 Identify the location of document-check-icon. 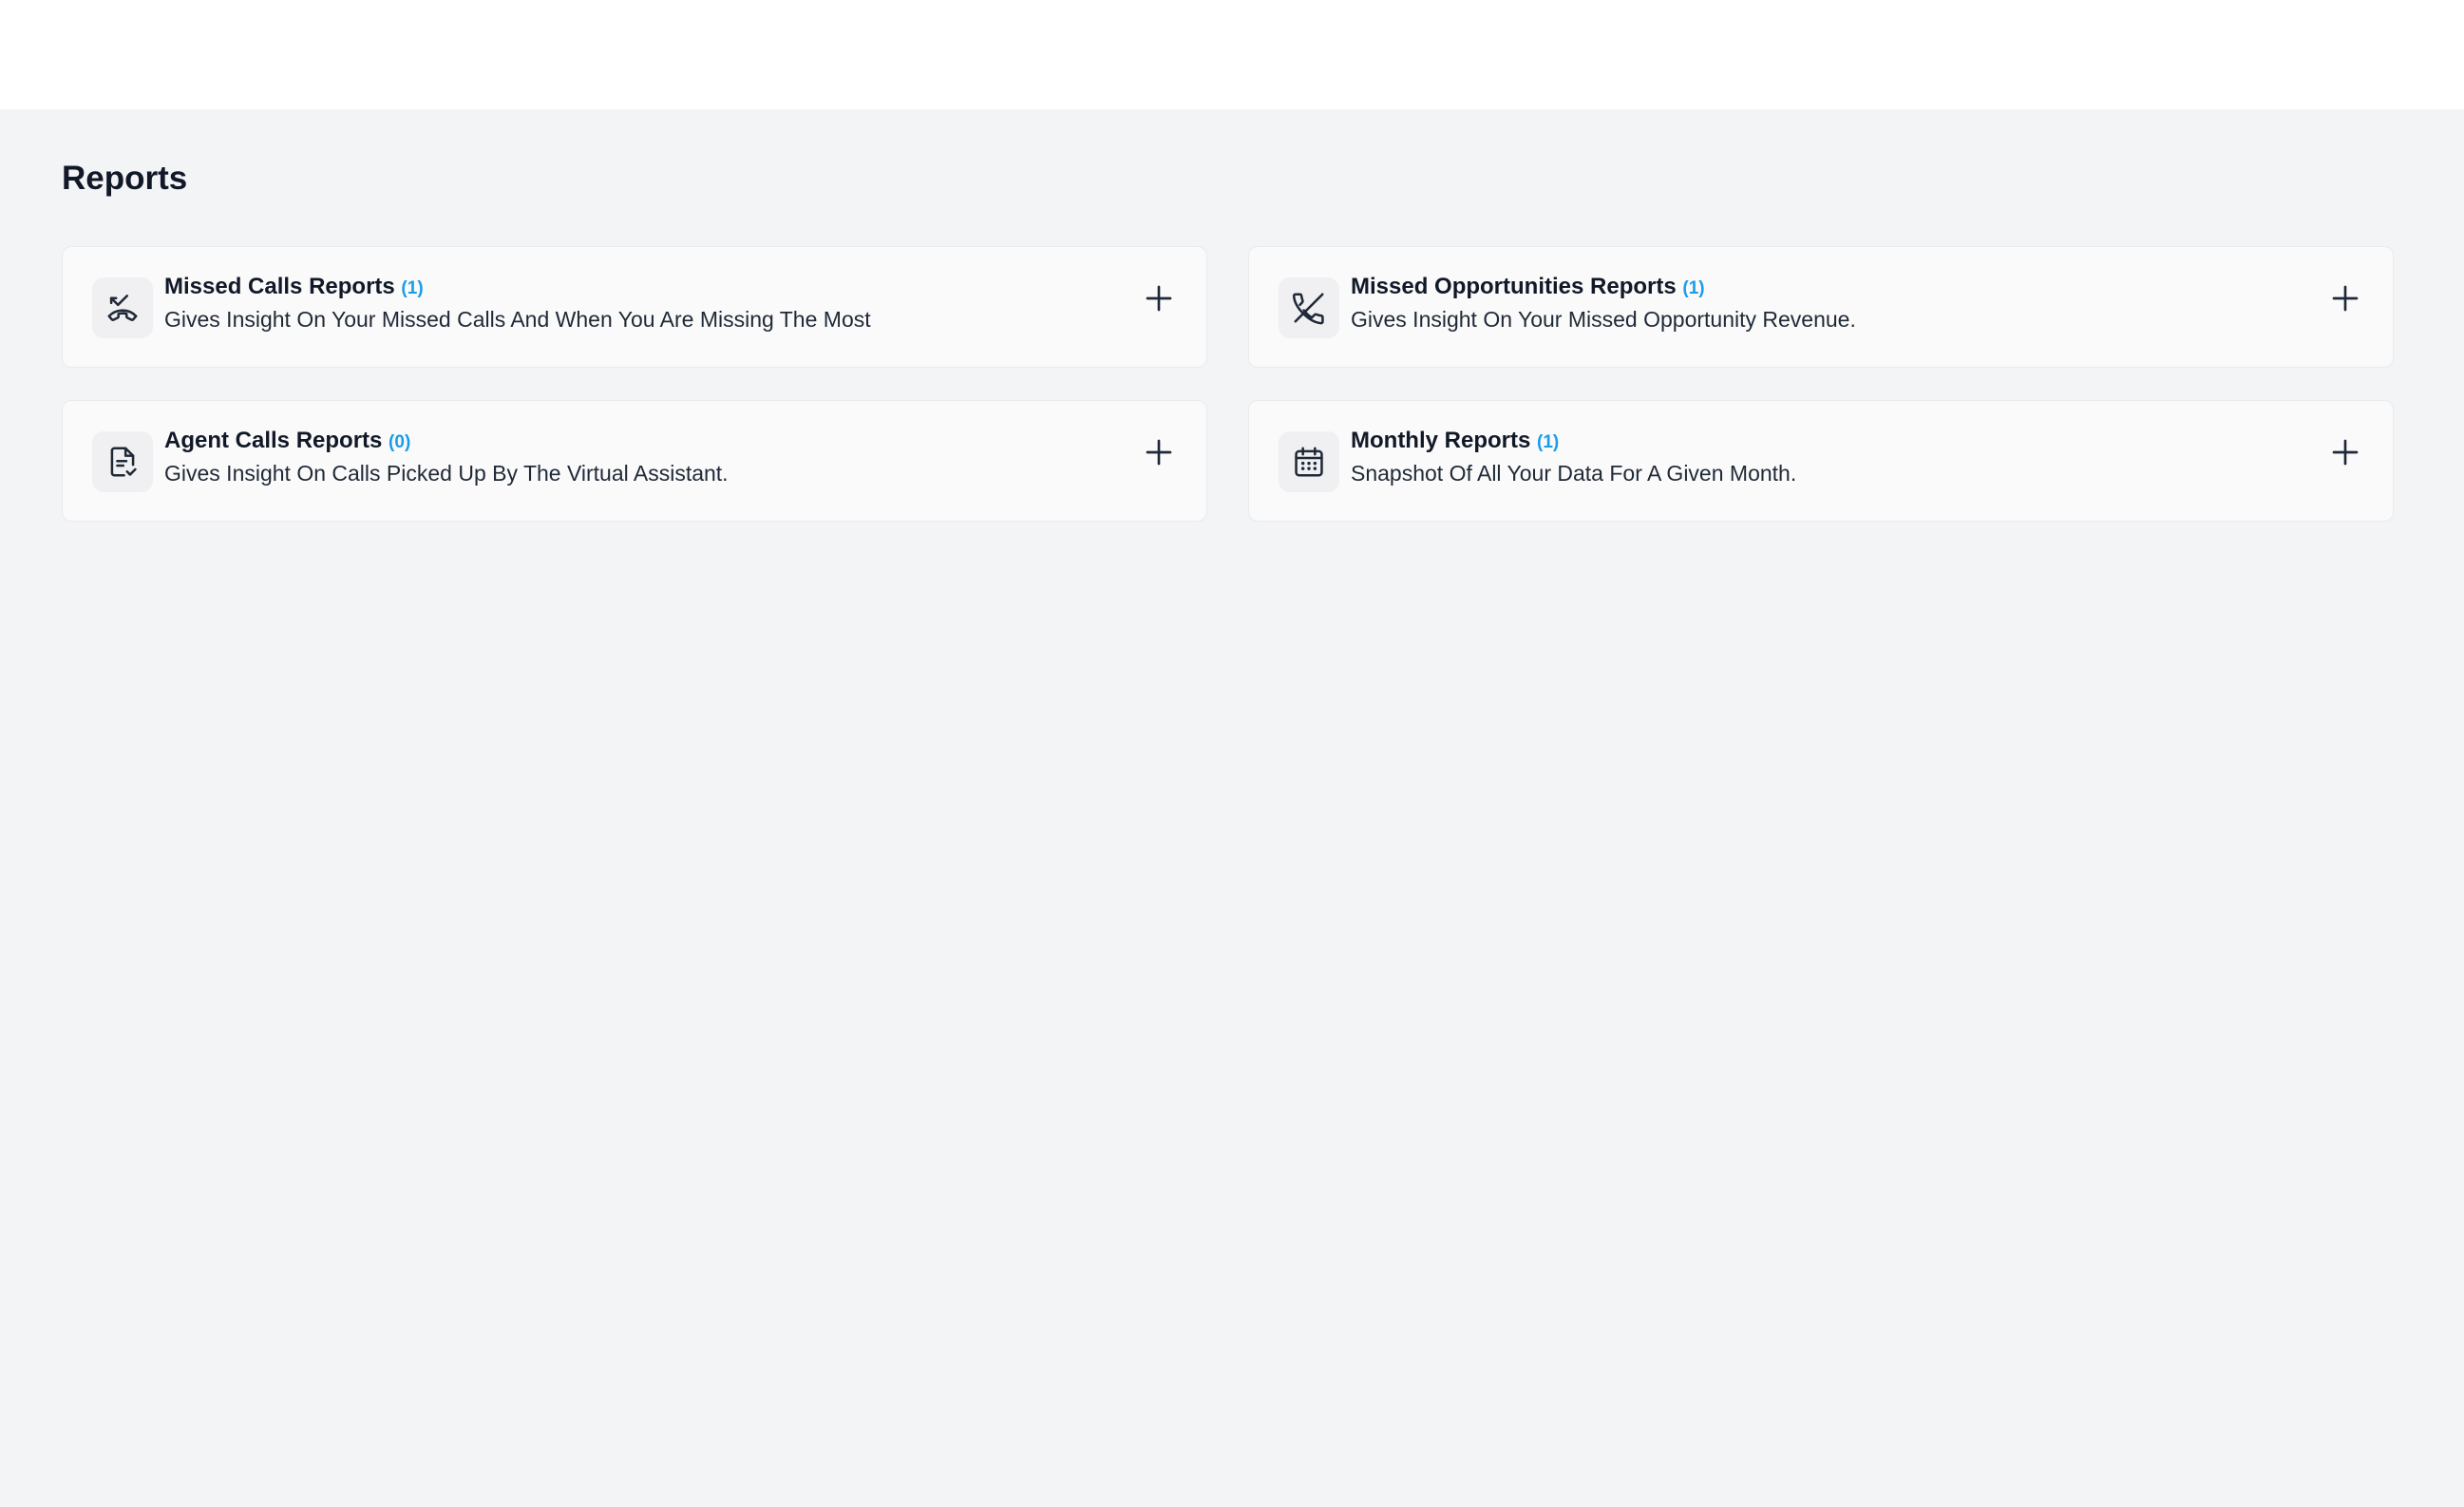
(122, 461).